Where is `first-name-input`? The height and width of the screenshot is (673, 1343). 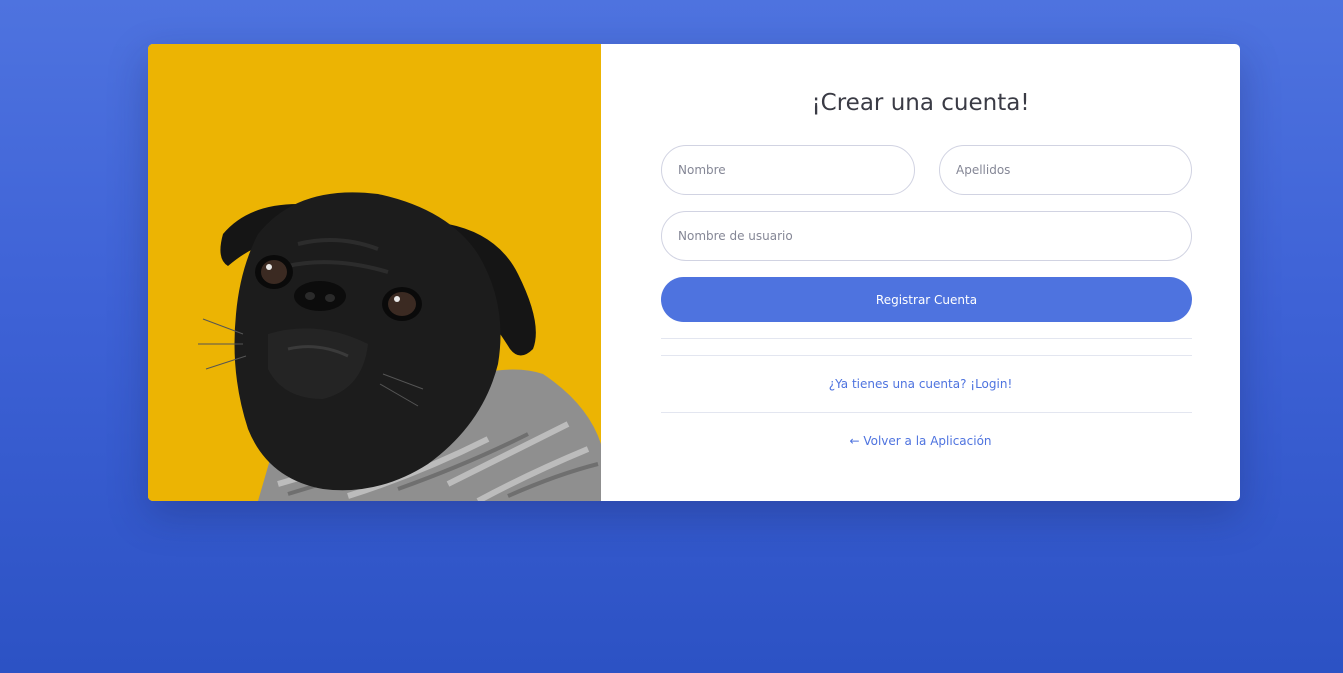
first-name-input is located at coordinates (788, 170).